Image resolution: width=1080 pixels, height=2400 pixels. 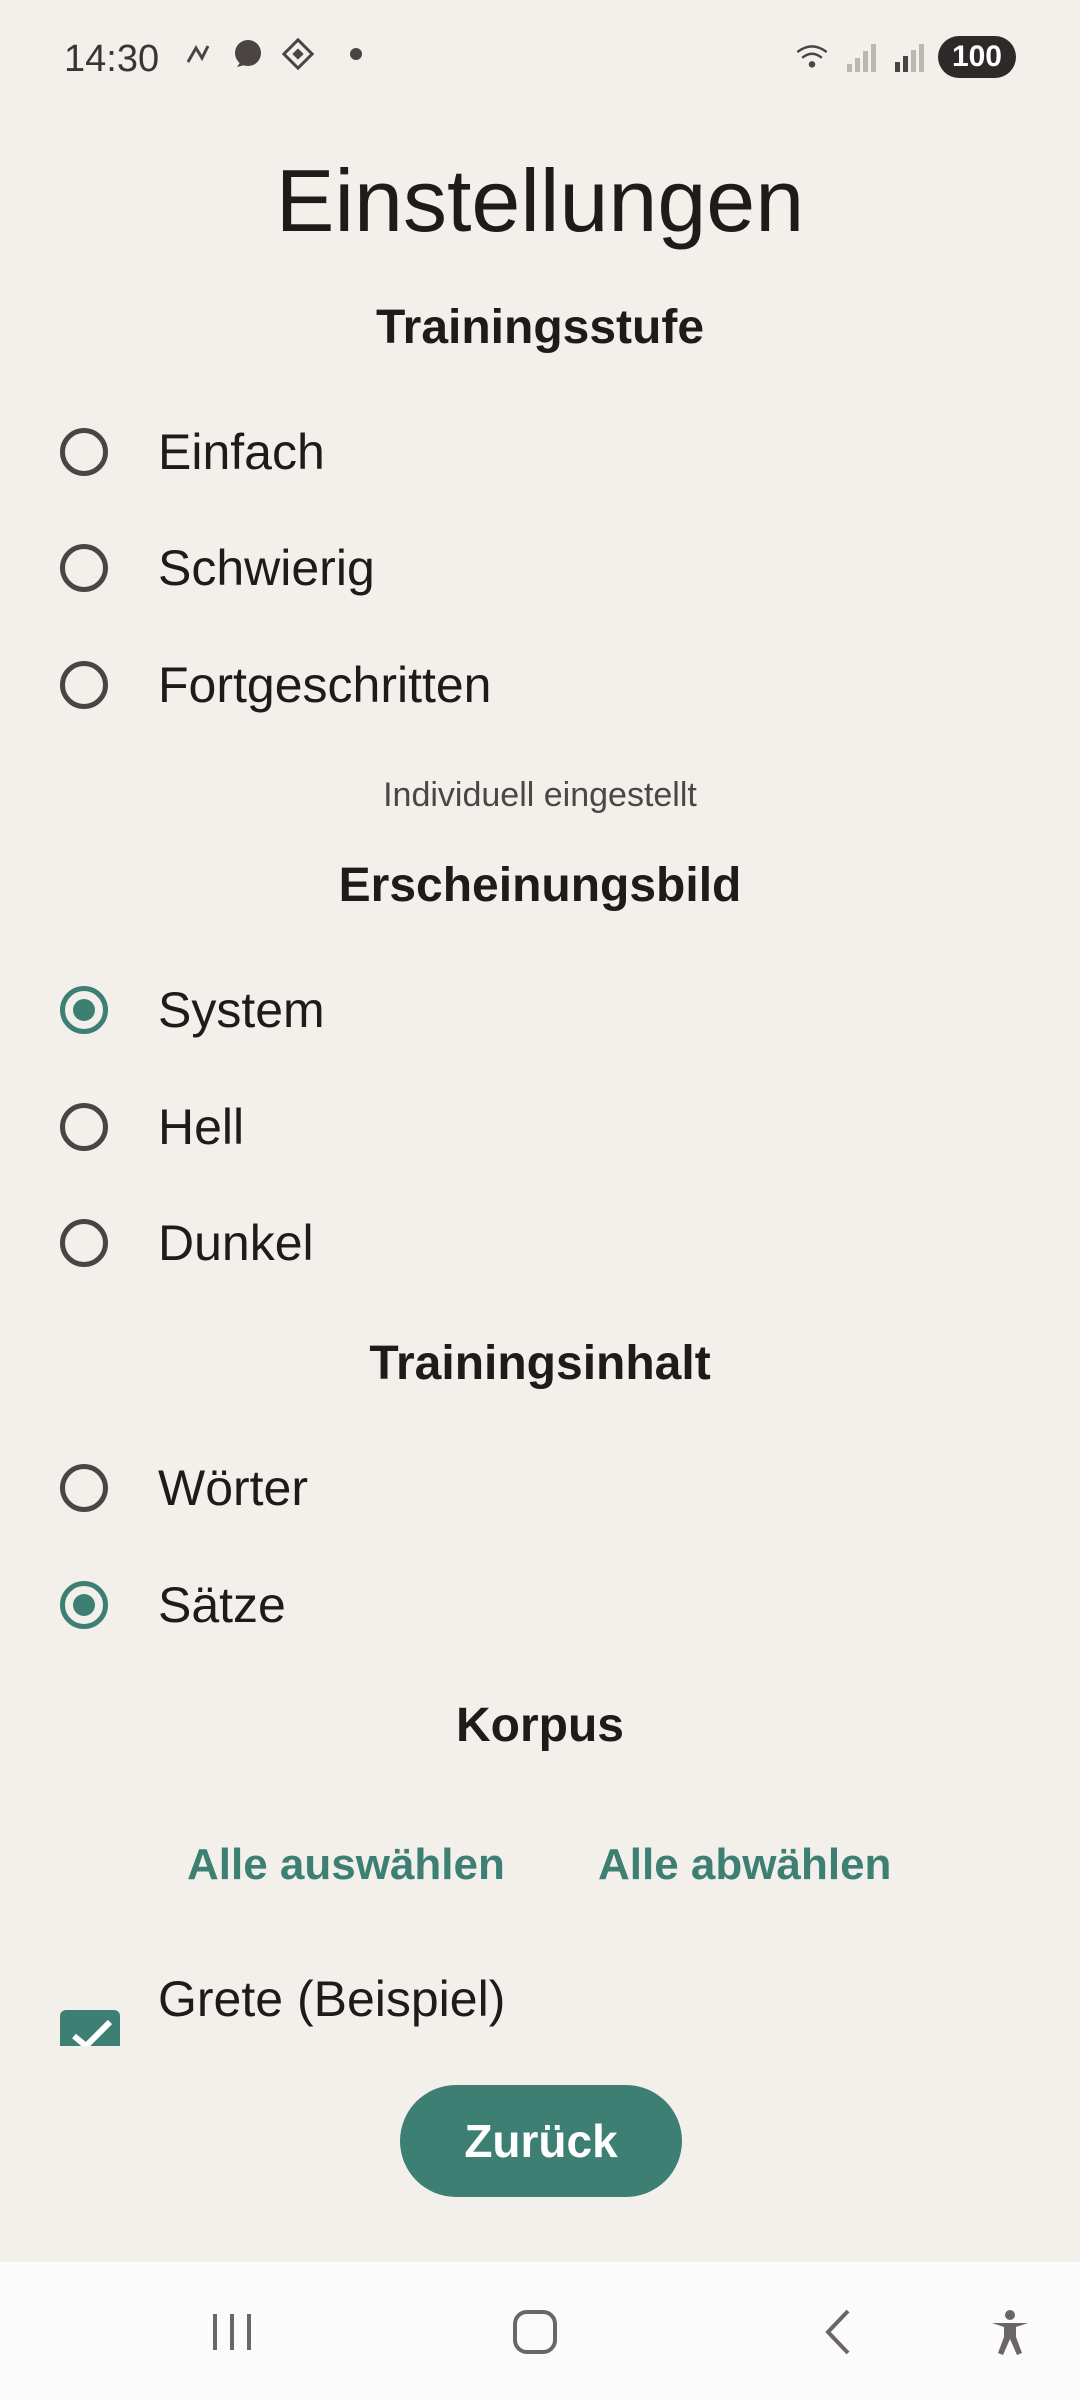 I want to click on notification-icons, so click(x=271, y=54).